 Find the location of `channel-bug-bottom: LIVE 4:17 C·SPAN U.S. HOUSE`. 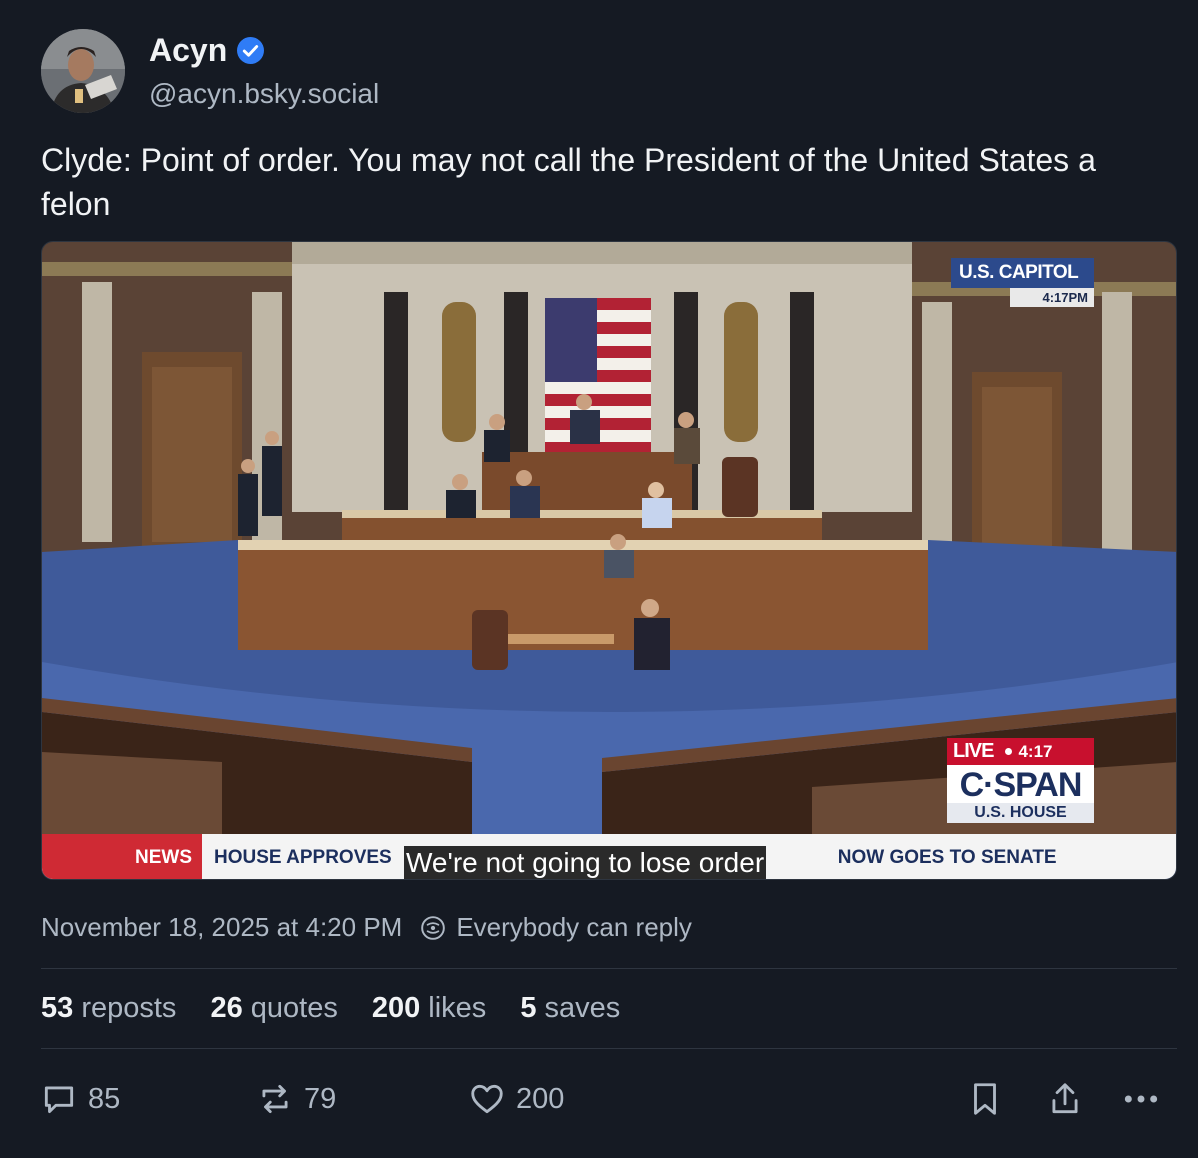

channel-bug-bottom: LIVE 4:17 C·SPAN U.S. HOUSE is located at coordinates (1020, 780).